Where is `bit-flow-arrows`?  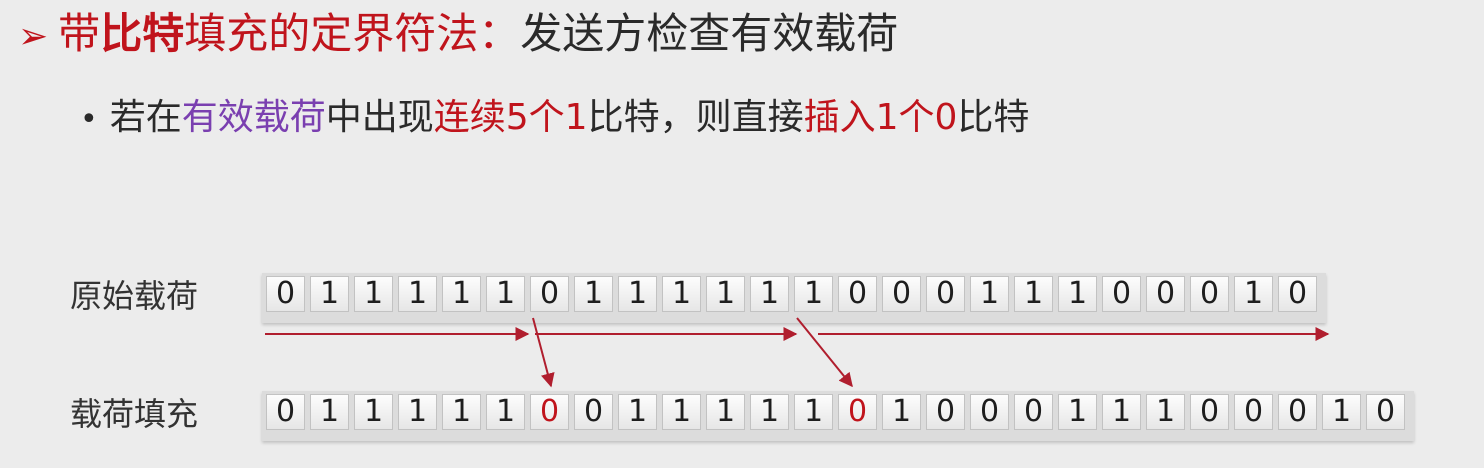 bit-flow-arrows is located at coordinates (797, 352).